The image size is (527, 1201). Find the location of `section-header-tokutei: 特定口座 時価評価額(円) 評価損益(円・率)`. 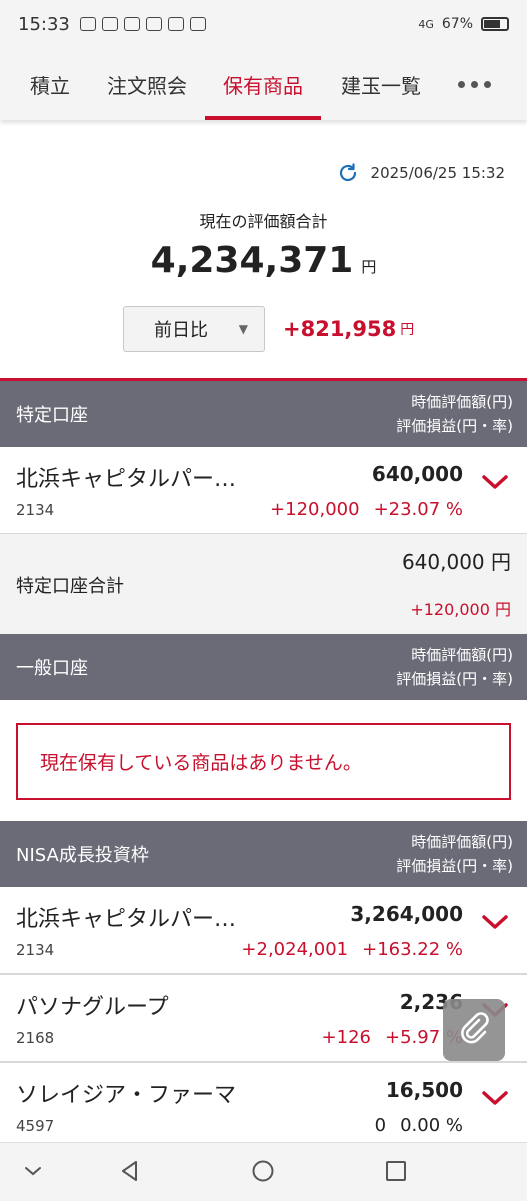

section-header-tokutei: 特定口座 時価評価額(円) 評価損益(円・率) is located at coordinates (263, 414).